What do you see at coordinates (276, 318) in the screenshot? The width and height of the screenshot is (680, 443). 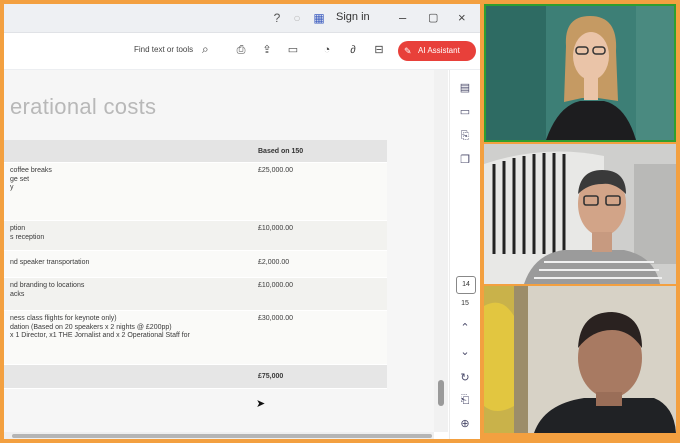 I see `row-amount: £30,000.00` at bounding box center [276, 318].